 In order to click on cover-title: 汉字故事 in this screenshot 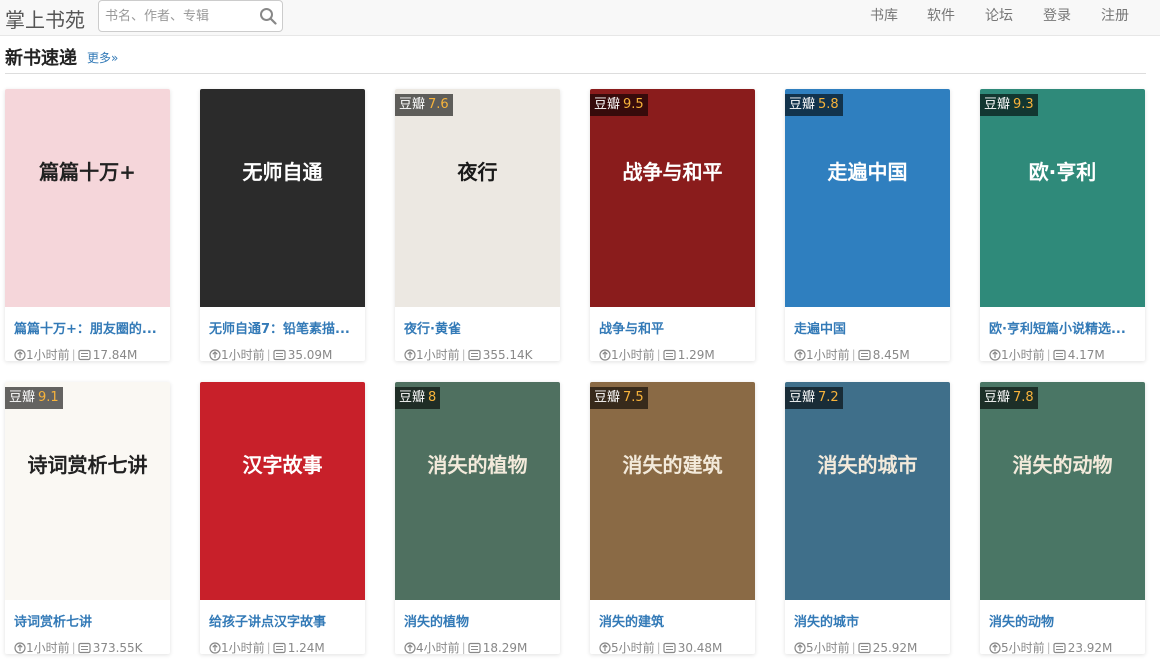, I will do `click(282, 465)`.